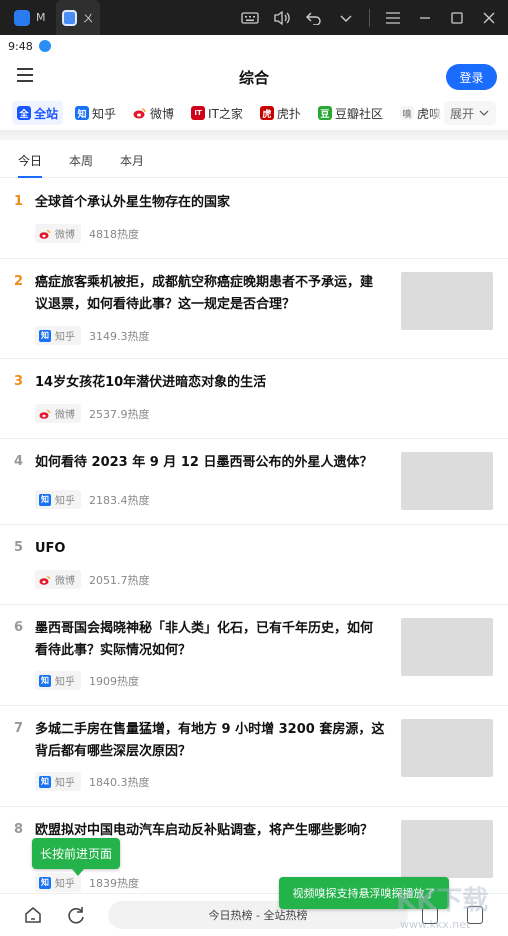 This screenshot has height=936, width=508. What do you see at coordinates (324, 113) in the screenshot?
I see `douban-icon: 豆` at bounding box center [324, 113].